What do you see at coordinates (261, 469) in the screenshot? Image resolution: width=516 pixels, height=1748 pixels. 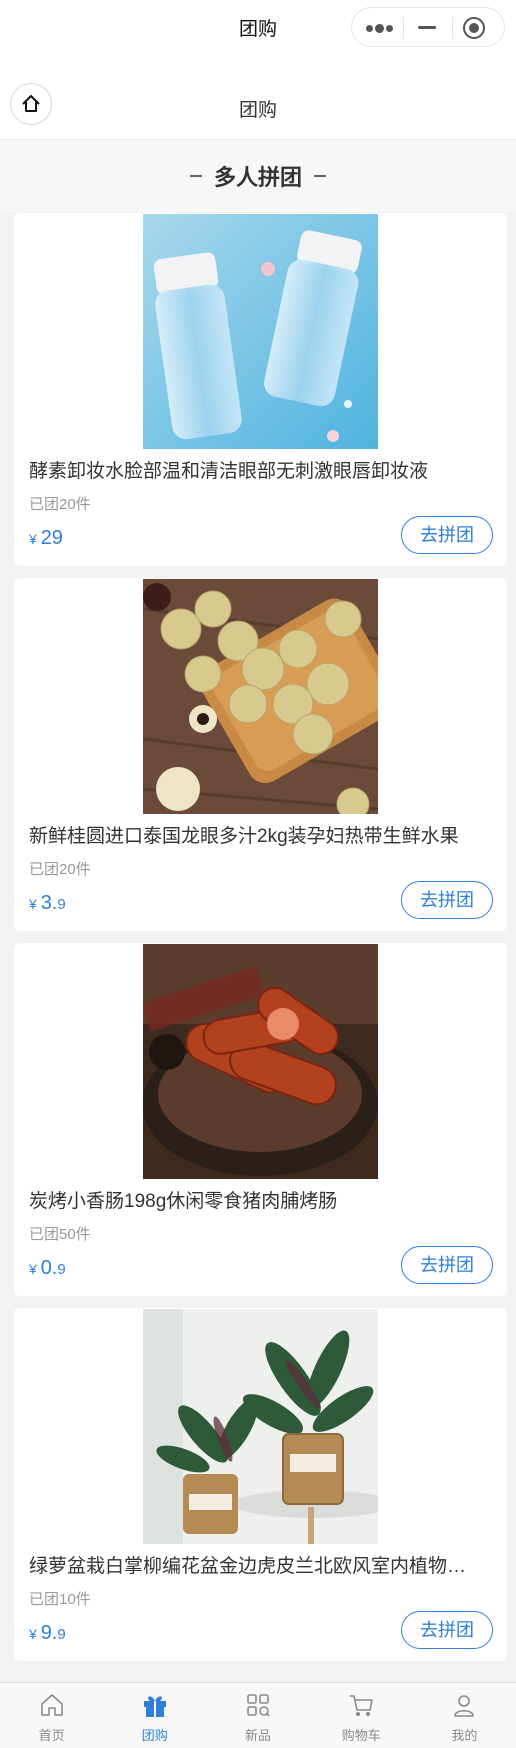 I see `product-name: 酵素卸妆水脸部温和清洁眼部无刺激眼唇卸妆液` at bounding box center [261, 469].